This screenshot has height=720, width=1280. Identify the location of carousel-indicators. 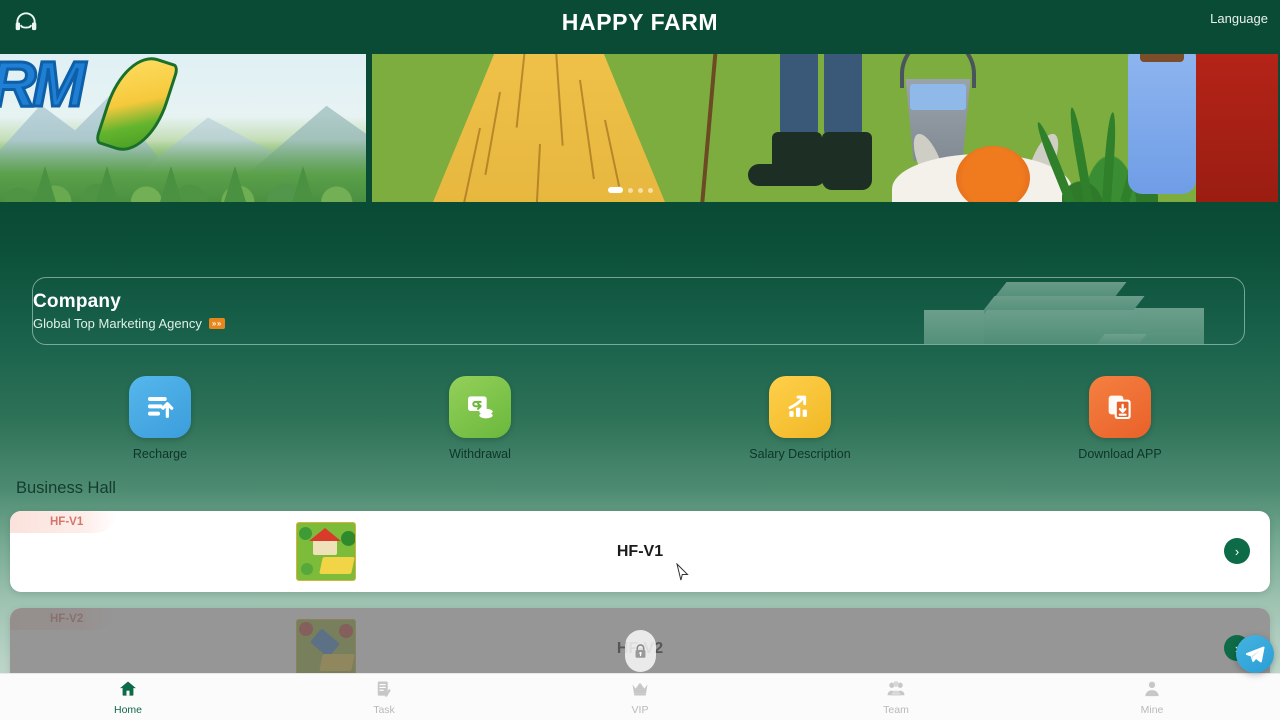
(630, 190).